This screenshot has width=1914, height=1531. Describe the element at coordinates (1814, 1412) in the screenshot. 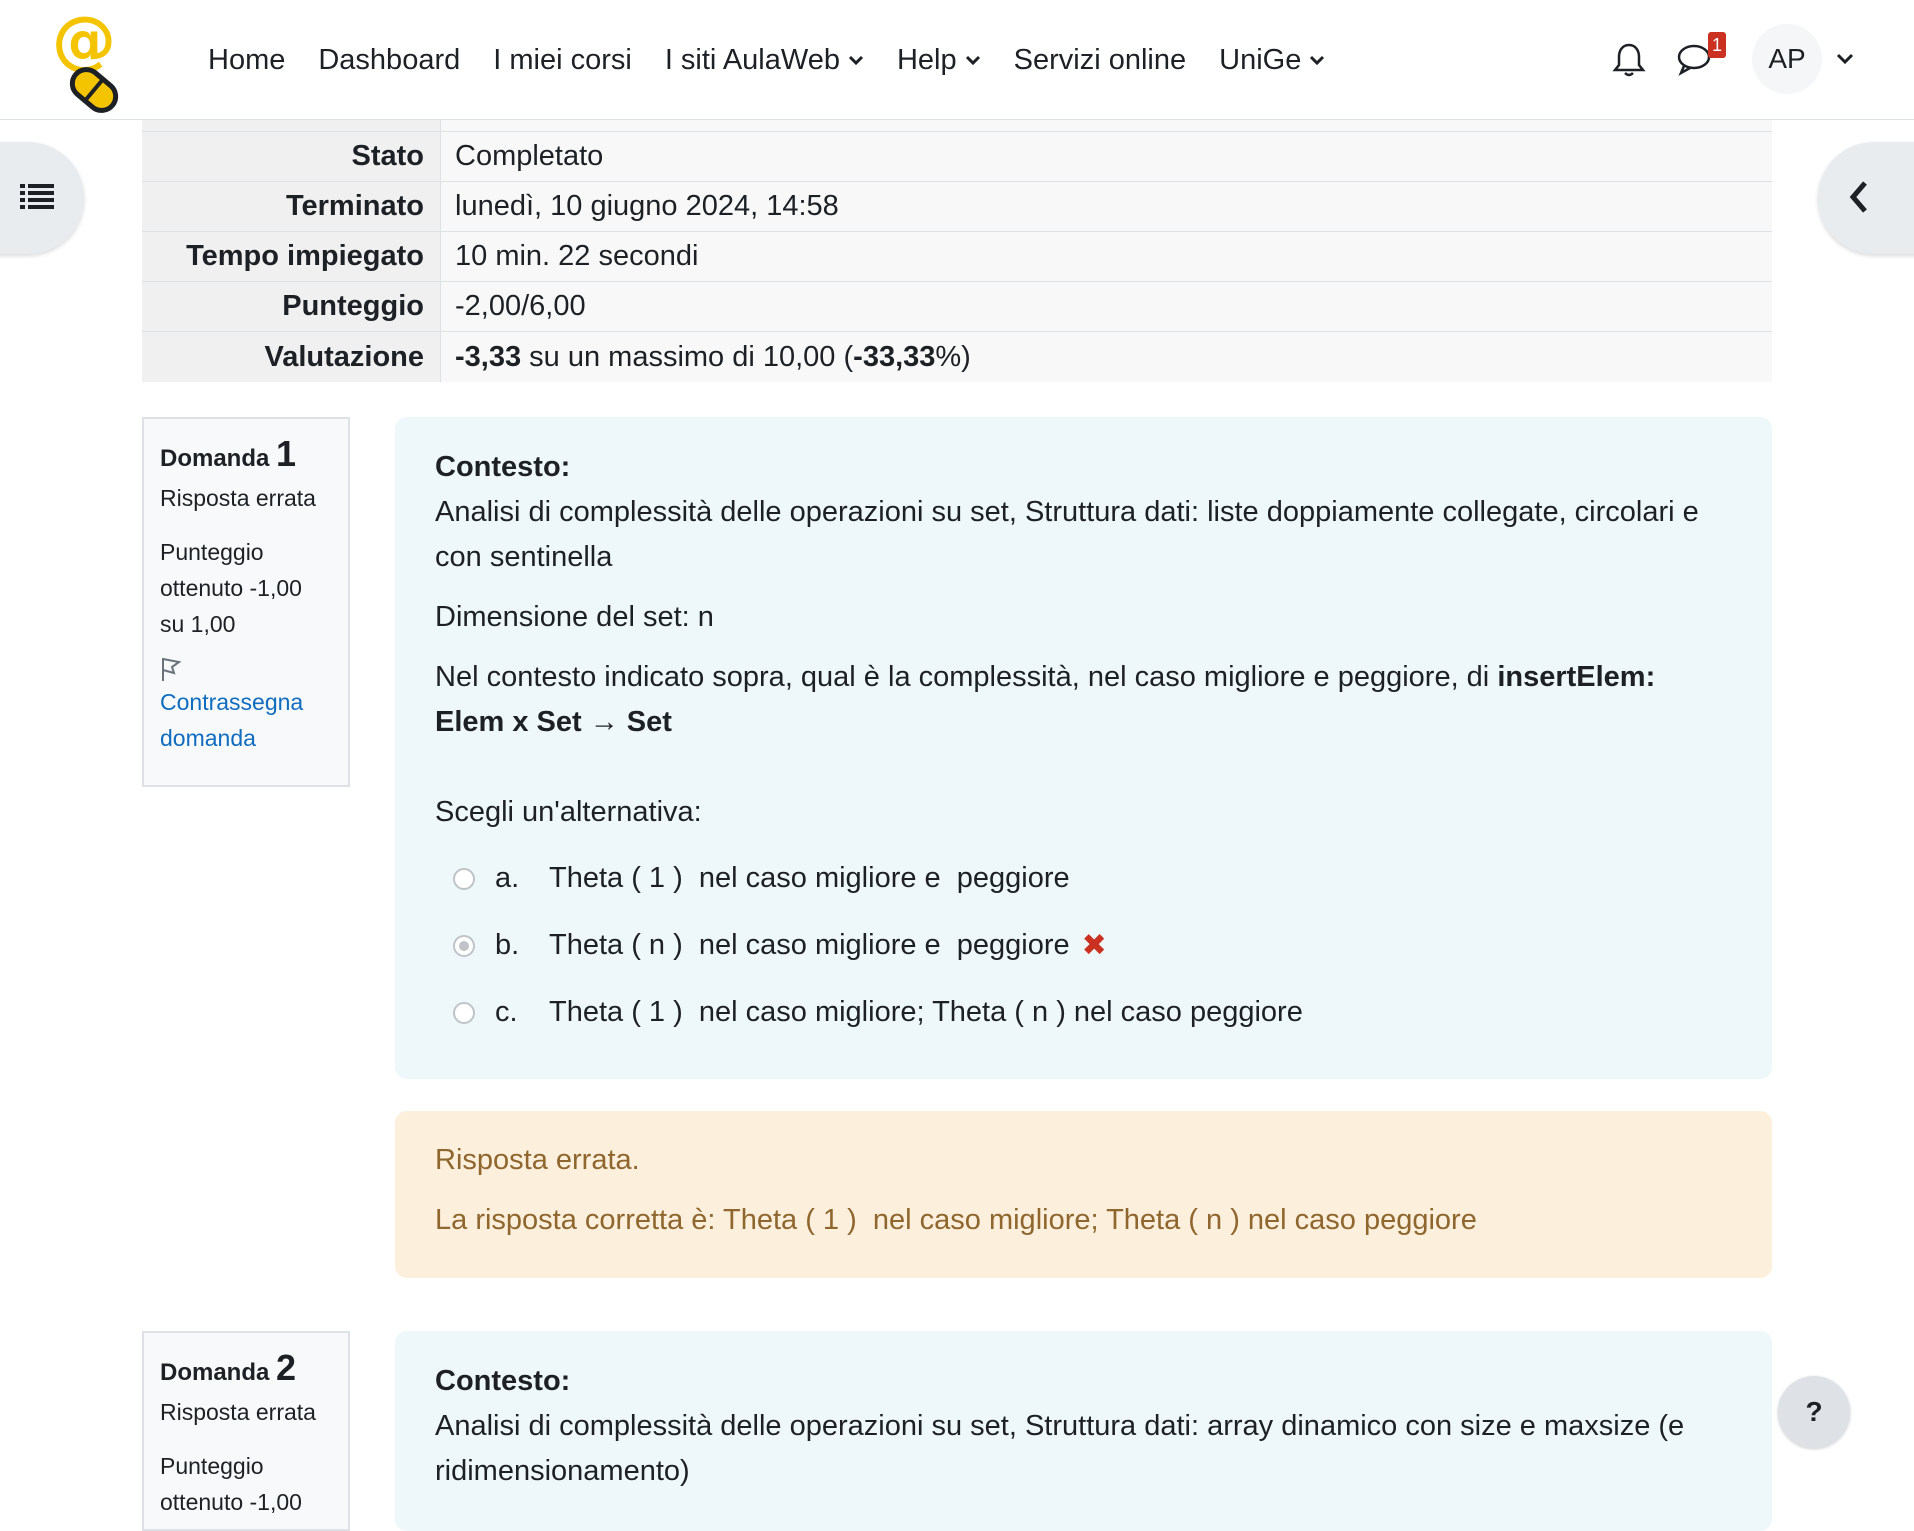

I see `help-button: ?` at that location.